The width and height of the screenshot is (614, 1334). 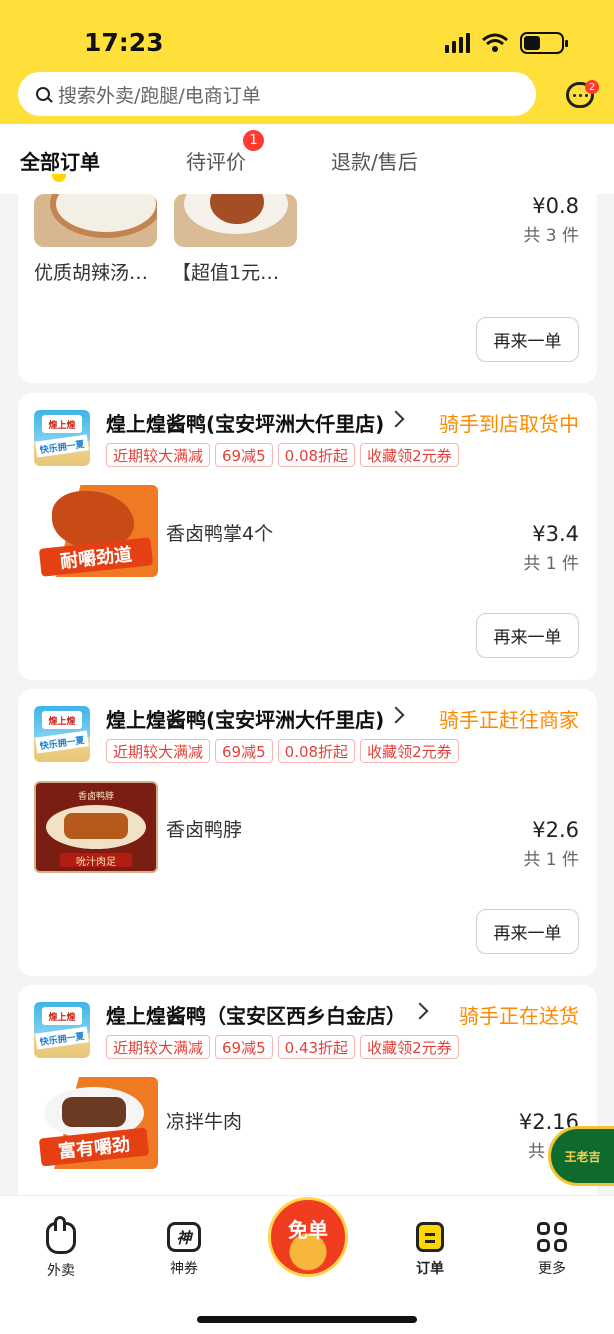 I want to click on coupon-icon: 神, so click(x=184, y=1237).